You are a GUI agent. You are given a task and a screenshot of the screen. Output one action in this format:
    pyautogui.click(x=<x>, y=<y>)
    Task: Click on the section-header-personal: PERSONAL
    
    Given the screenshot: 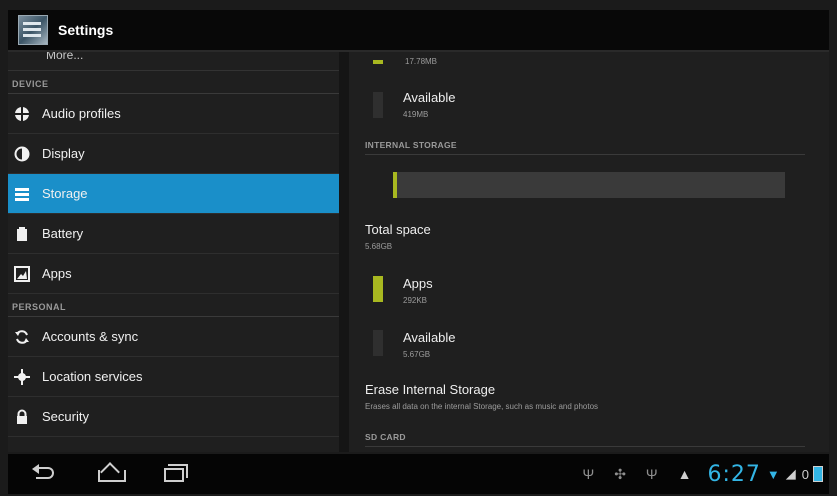 What is the action you would take?
    pyautogui.click(x=173, y=305)
    